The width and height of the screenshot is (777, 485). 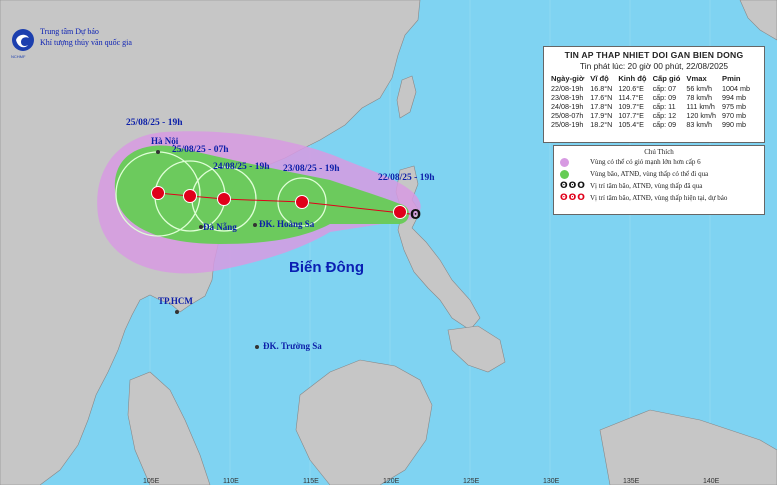 What do you see at coordinates (731, 78) in the screenshot?
I see `col-pmin: Pmin` at bounding box center [731, 78].